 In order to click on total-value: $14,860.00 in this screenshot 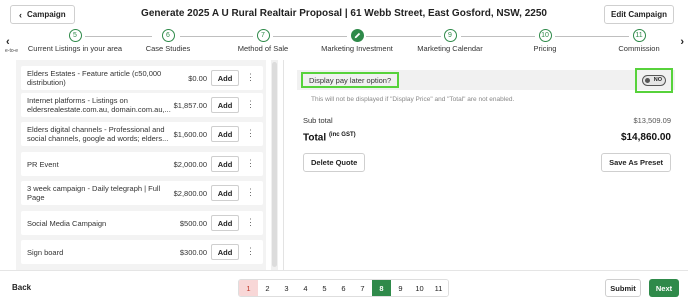, I will do `click(645, 137)`.